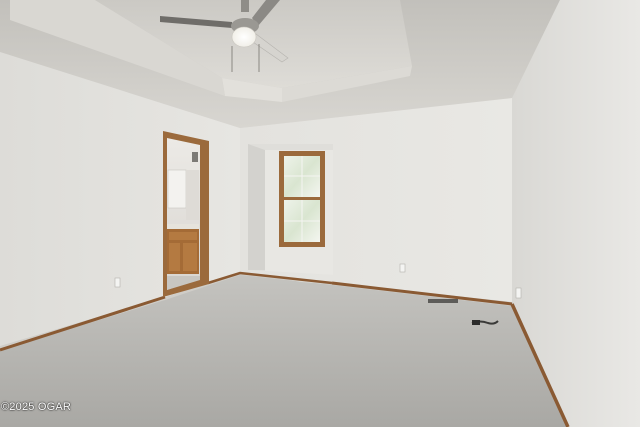 The image size is (640, 427). What do you see at coordinates (302, 199) in the screenshot?
I see `window` at bounding box center [302, 199].